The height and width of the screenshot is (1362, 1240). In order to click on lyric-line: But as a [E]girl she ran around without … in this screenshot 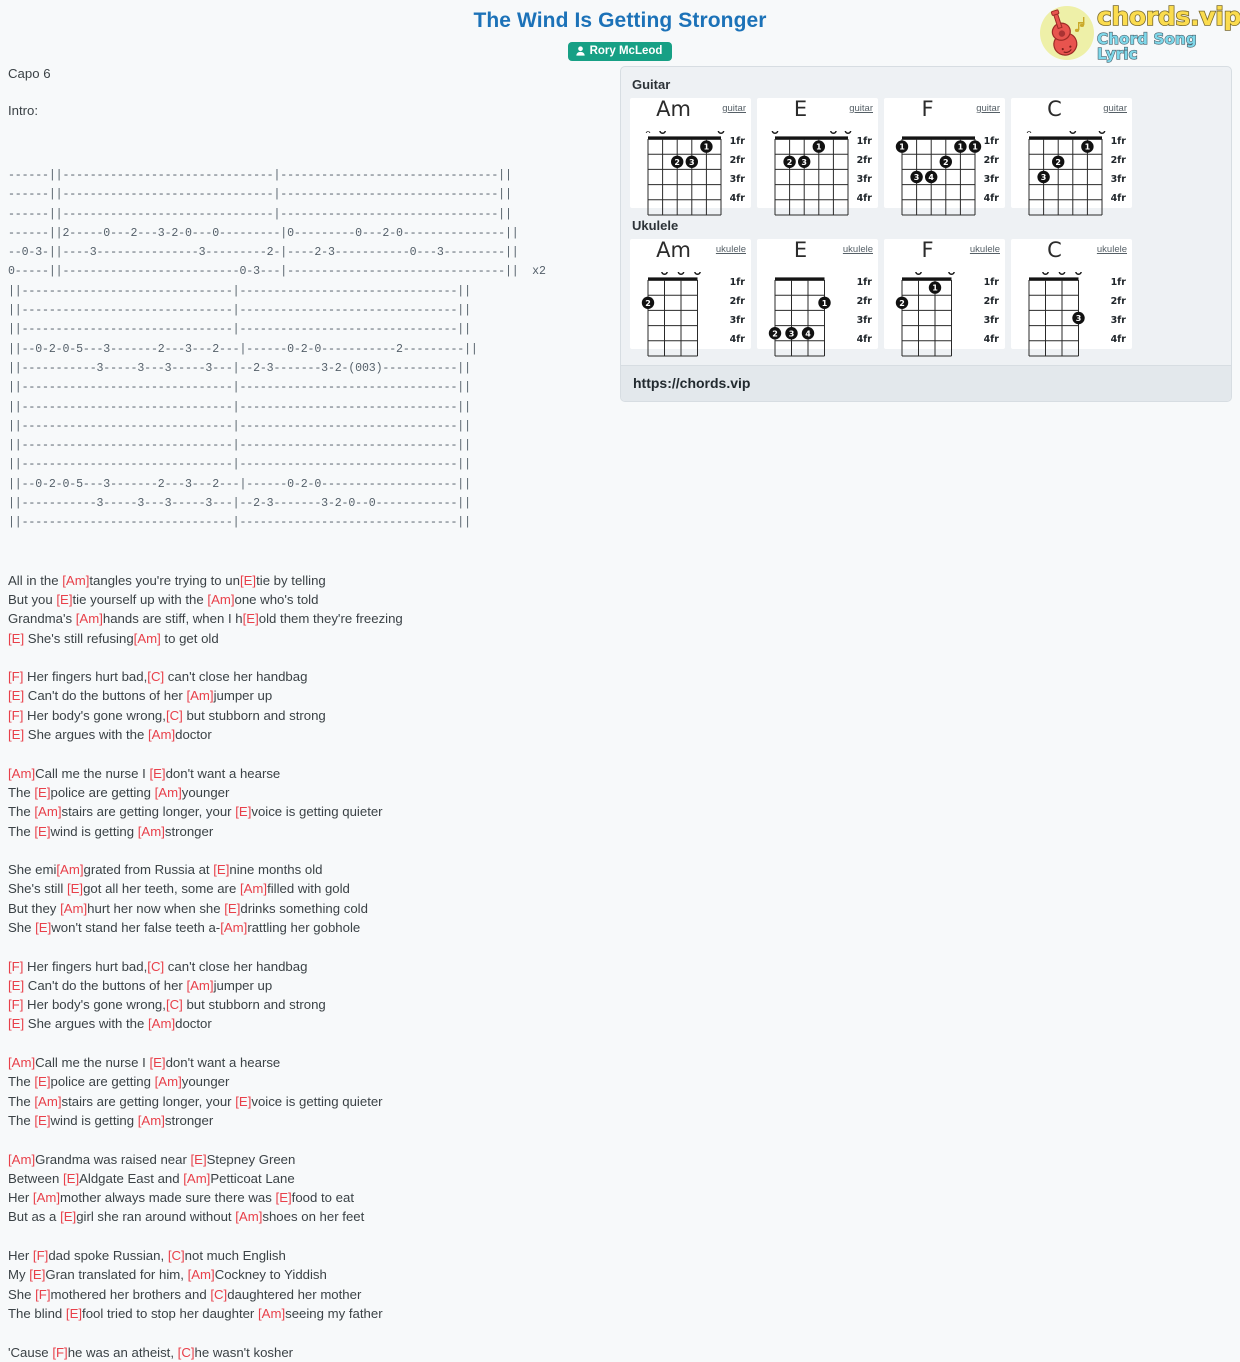, I will do `click(308, 1216)`.